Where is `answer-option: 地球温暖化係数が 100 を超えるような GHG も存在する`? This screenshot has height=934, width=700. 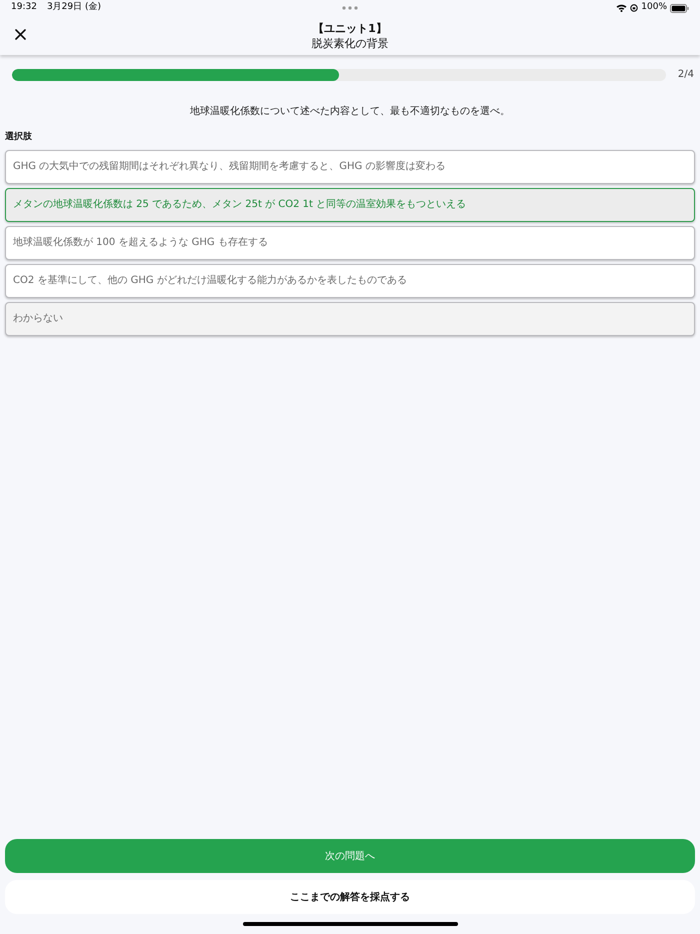 answer-option: 地球温暖化係数が 100 を超えるような GHG も存在する is located at coordinates (350, 243).